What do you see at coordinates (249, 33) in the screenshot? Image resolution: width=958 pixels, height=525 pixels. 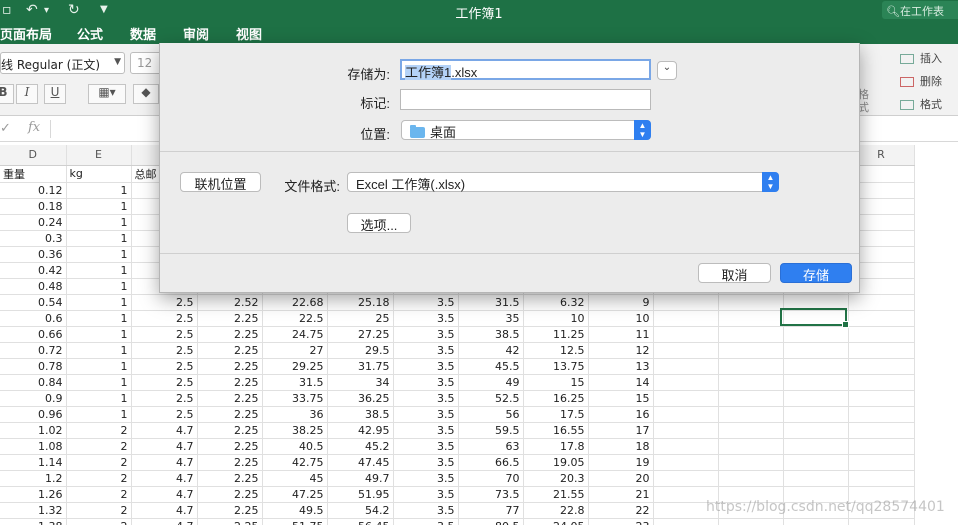 I see `tab-view: 视图` at bounding box center [249, 33].